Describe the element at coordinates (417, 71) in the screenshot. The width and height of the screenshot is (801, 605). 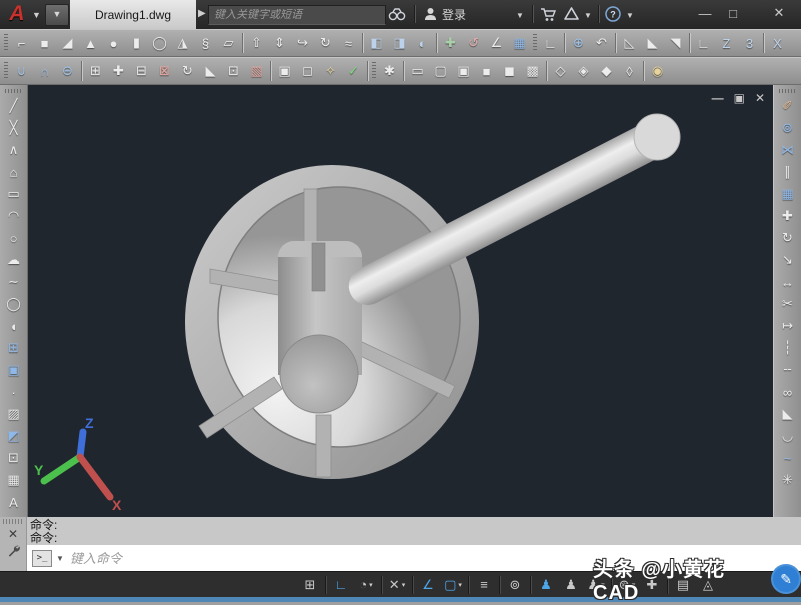
I see `visual-style-2d-wireframe-icon: ▭▾` at that location.